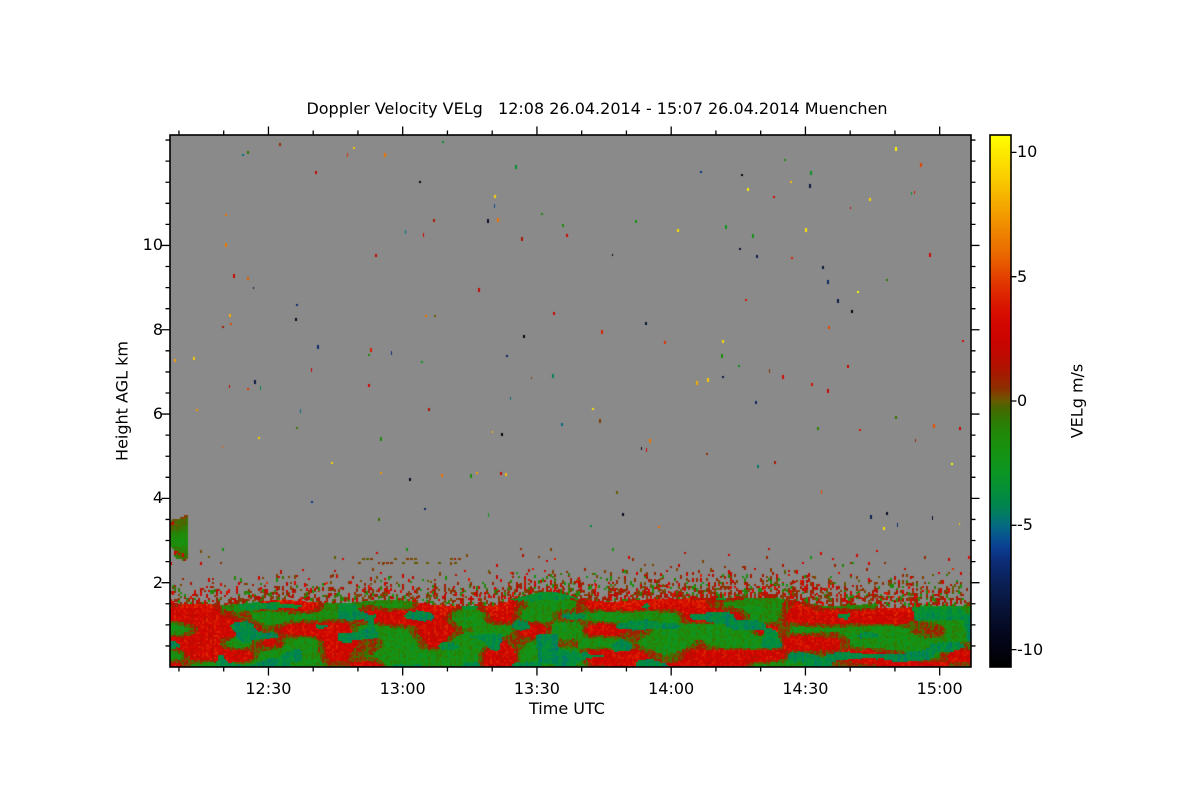  What do you see at coordinates (1022, 276) in the screenshot?
I see `cbar-tick-label-5: 5` at bounding box center [1022, 276].